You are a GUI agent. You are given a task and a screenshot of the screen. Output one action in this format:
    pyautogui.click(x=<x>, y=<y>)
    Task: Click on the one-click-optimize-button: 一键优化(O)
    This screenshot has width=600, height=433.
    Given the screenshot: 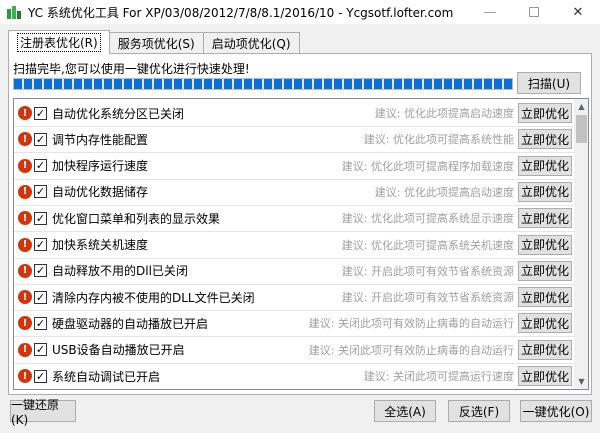 What is the action you would take?
    pyautogui.click(x=556, y=411)
    